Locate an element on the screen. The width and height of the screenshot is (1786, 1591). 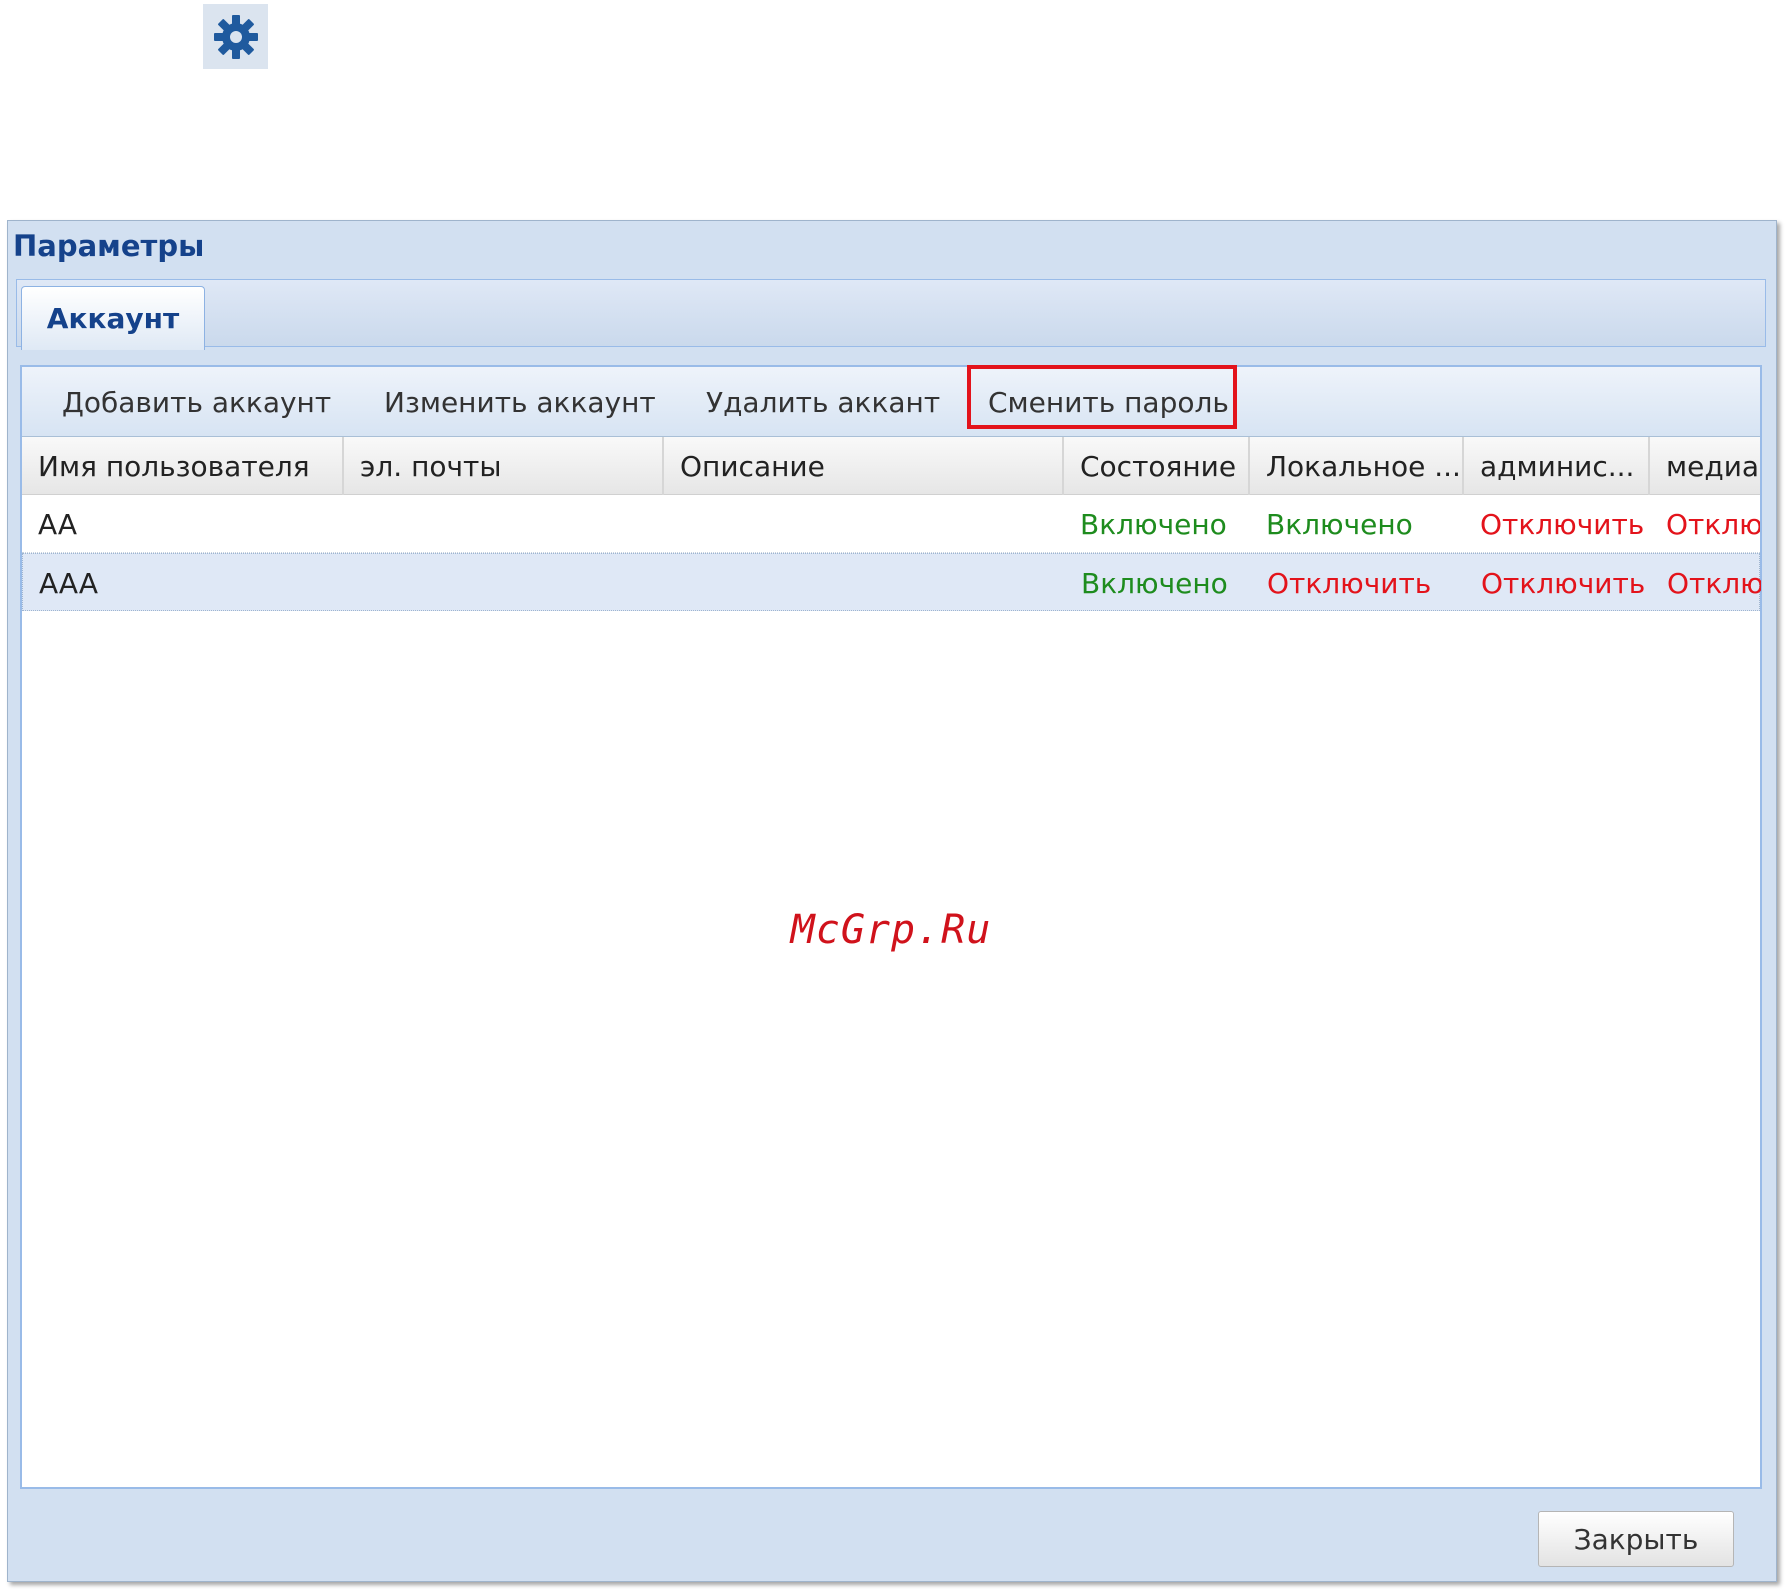
table-row: AA Включено Включено Отключить Отклю is located at coordinates (891, 524).